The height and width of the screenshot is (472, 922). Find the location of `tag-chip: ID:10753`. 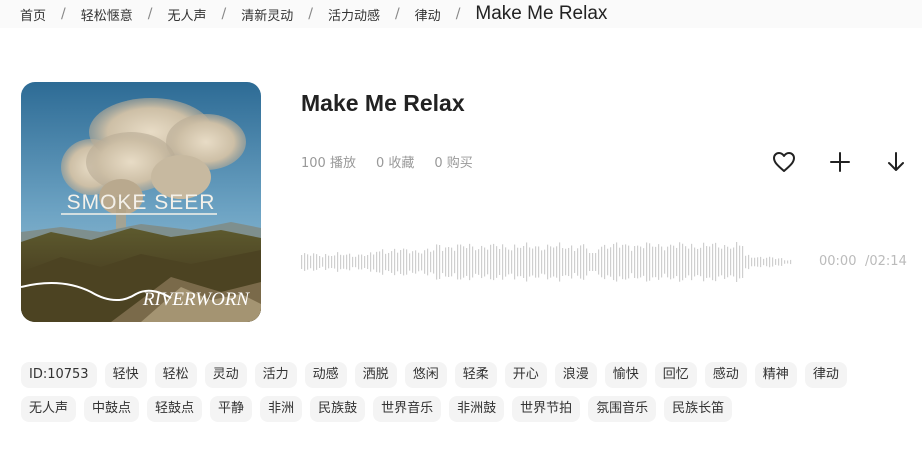

tag-chip: ID:10753 is located at coordinates (59, 375).